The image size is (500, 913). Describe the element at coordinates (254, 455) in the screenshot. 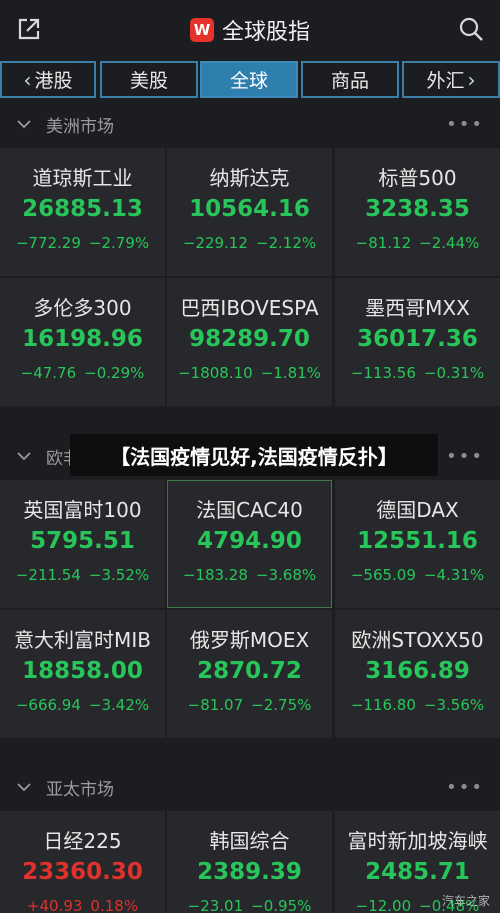

I see `headline-banner: 【法国疫情见好,法国疫情反扑】` at that location.